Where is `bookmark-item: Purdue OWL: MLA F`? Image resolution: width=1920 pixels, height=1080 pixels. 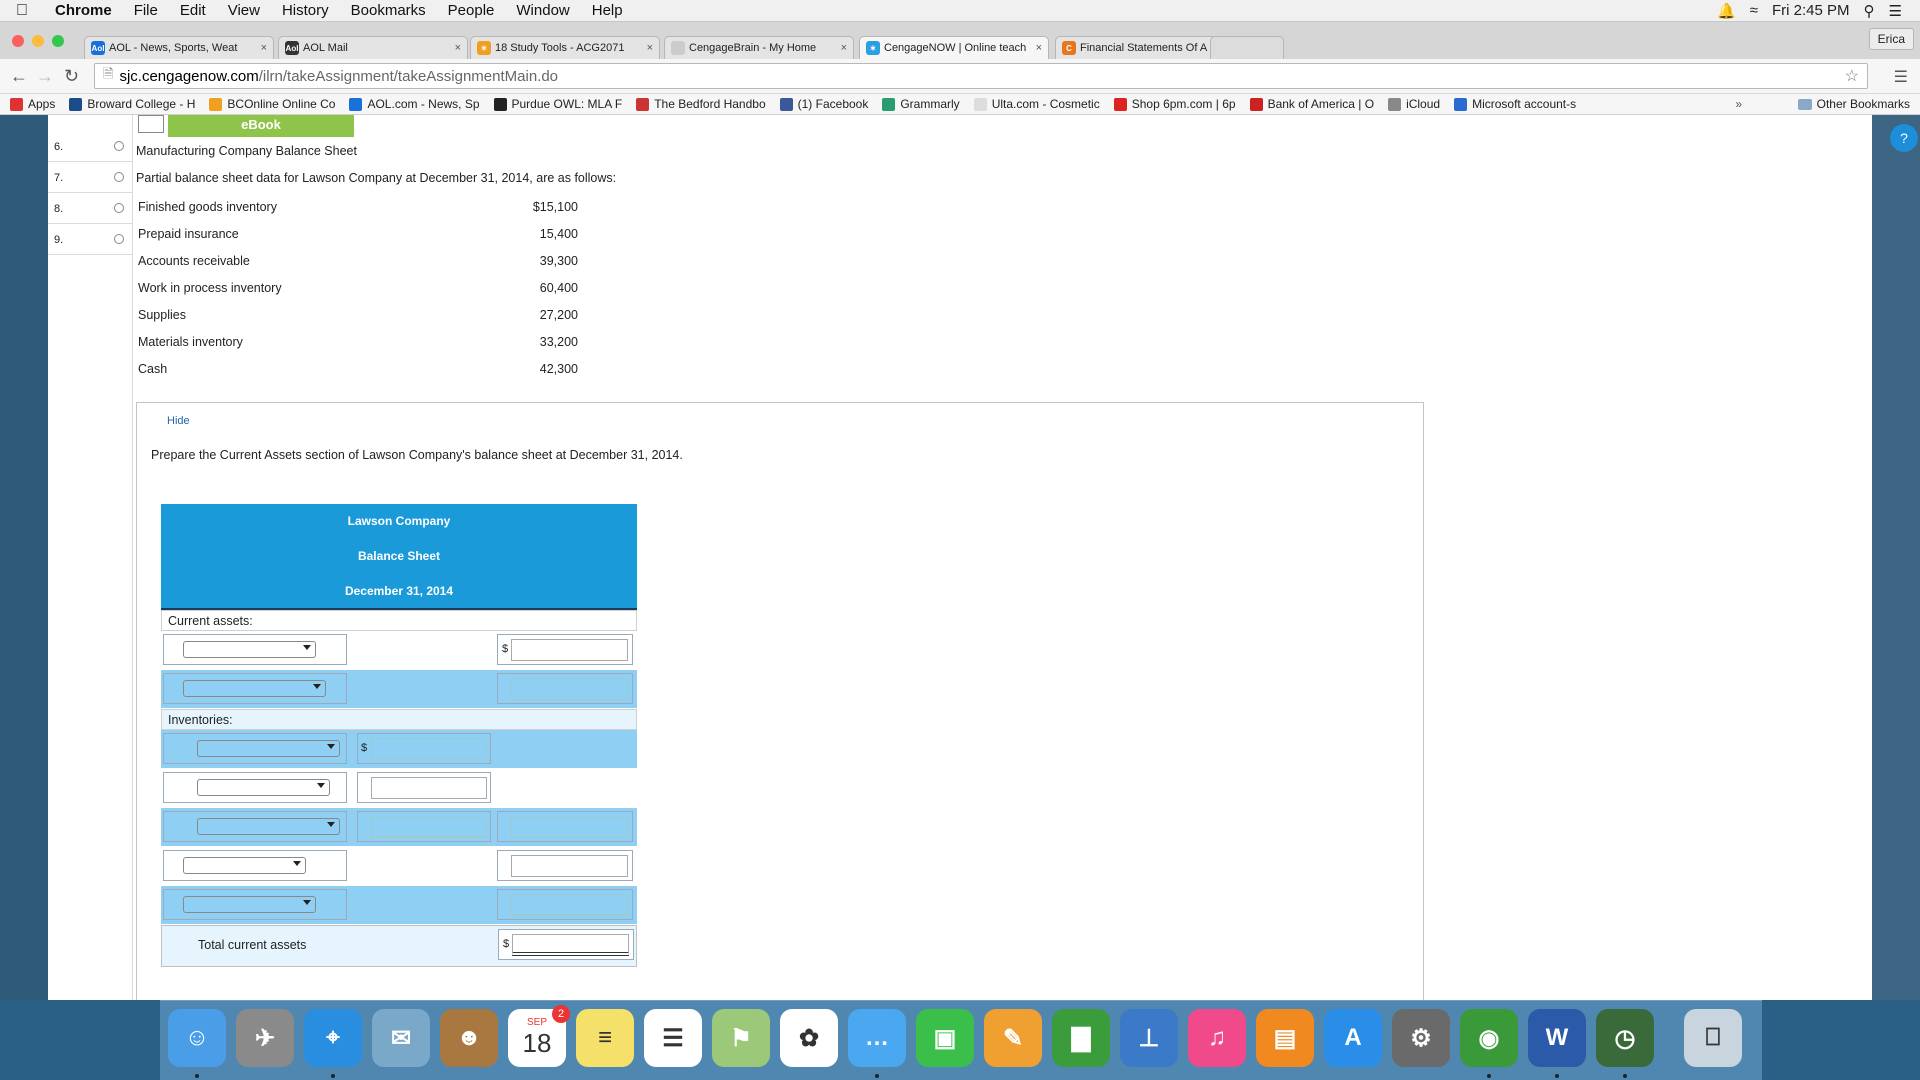
bookmark-item: Purdue OWL: MLA F is located at coordinates (557, 104).